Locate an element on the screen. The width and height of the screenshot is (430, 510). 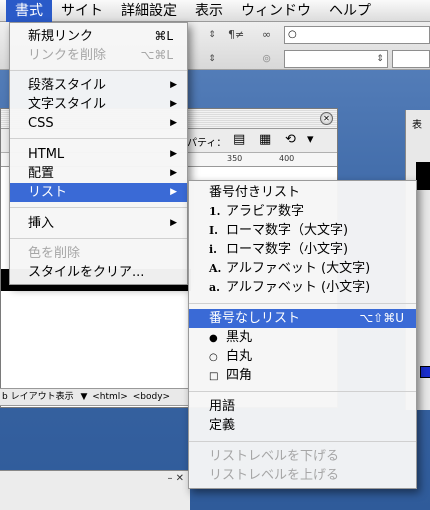
menu-item-label: HTML is located at coordinates (46, 154).